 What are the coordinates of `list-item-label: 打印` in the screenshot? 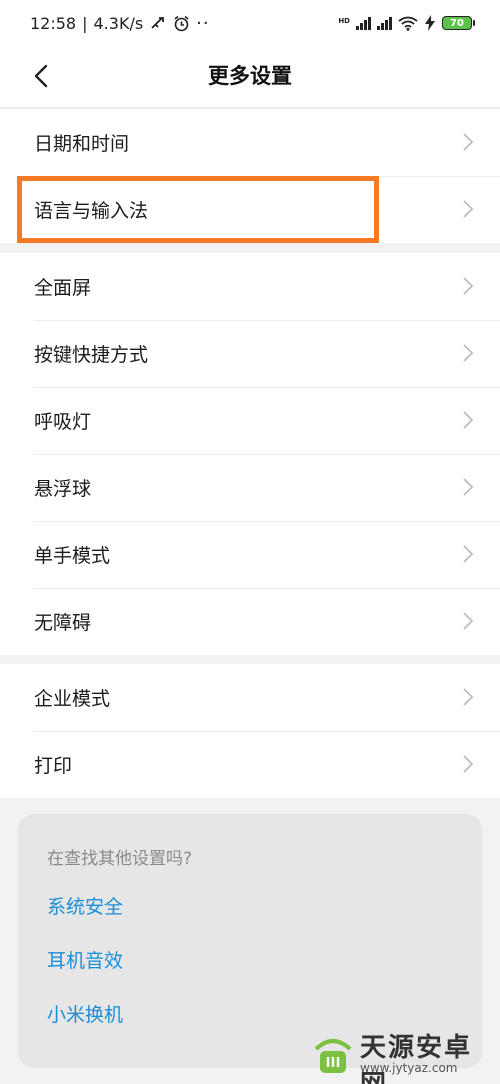 It's located at (53, 766).